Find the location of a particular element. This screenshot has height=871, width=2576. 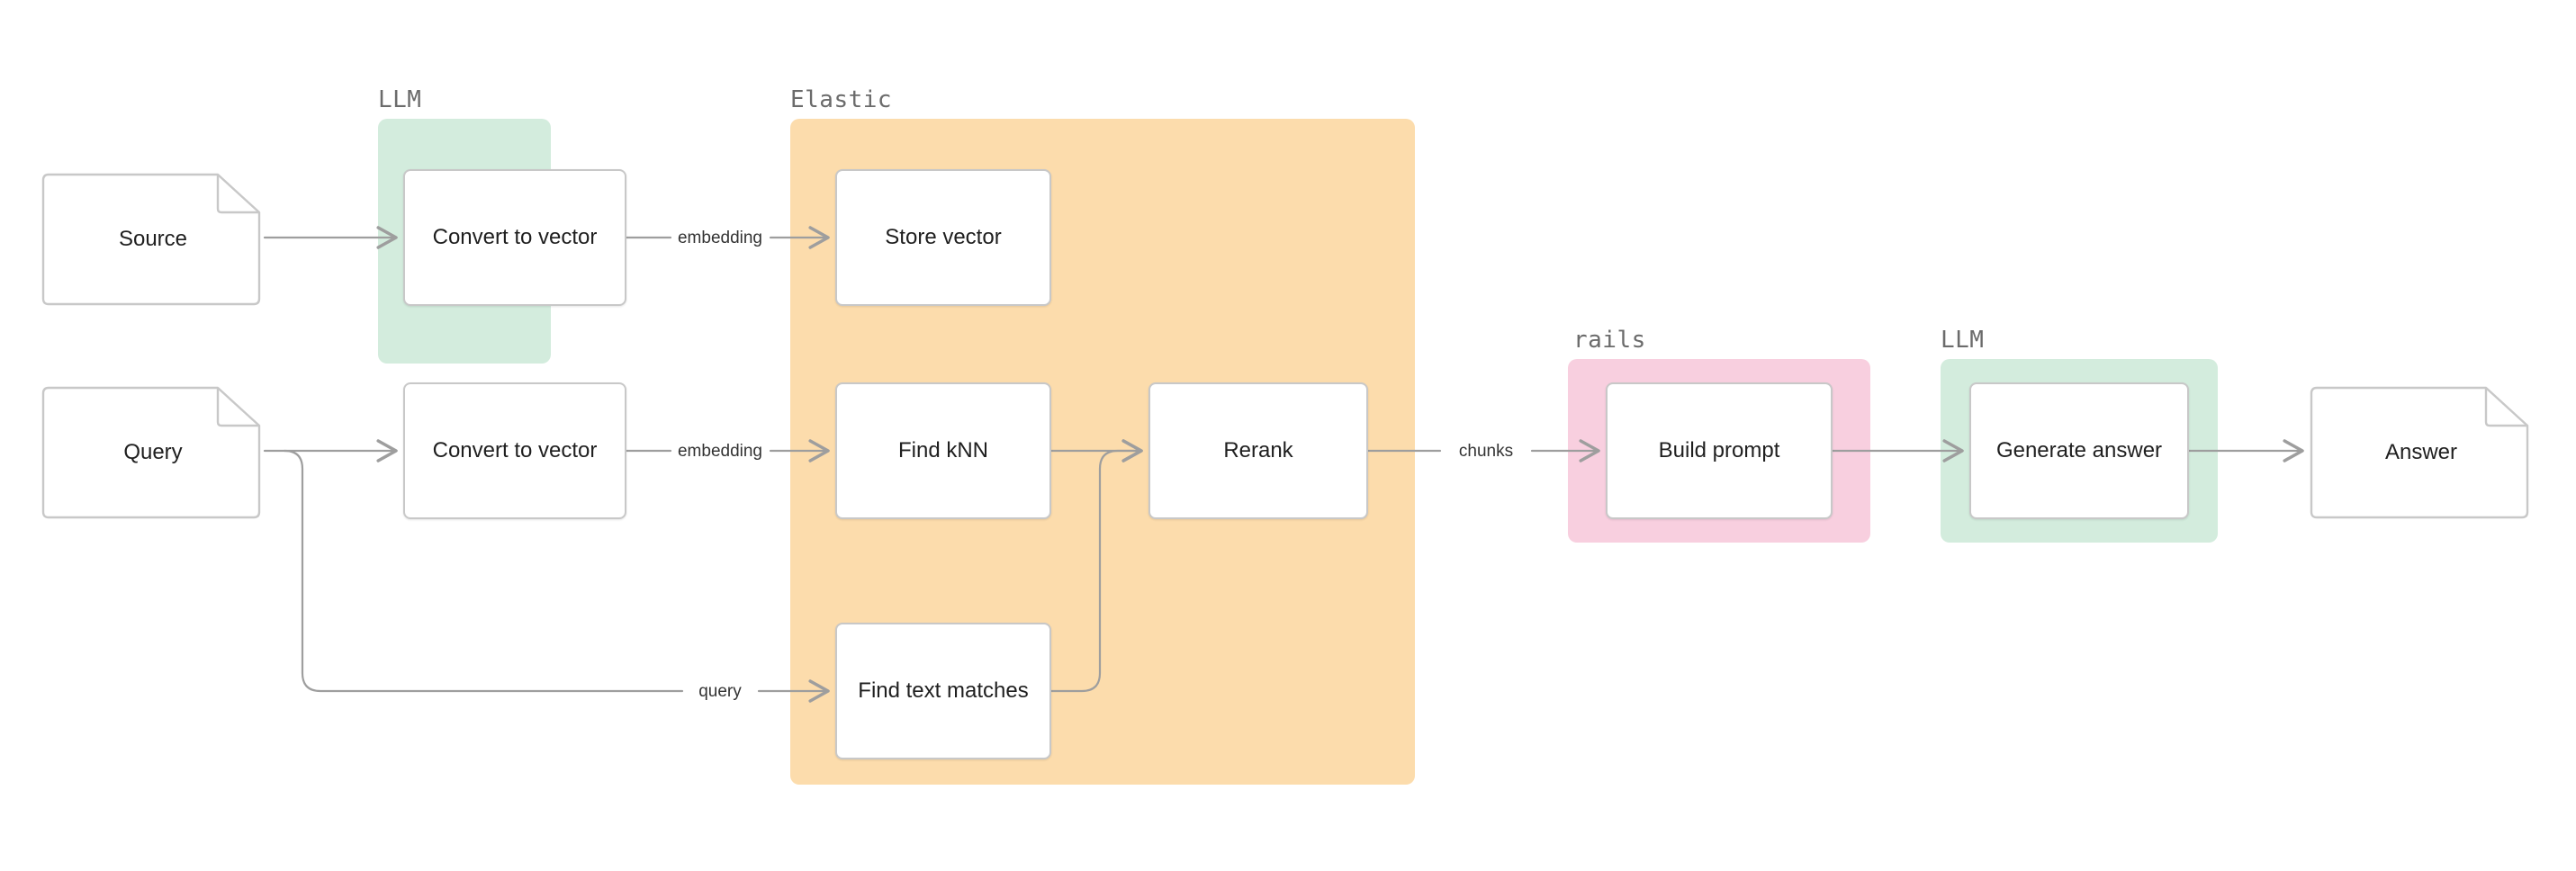

document-node-source: Source is located at coordinates (153, 237).